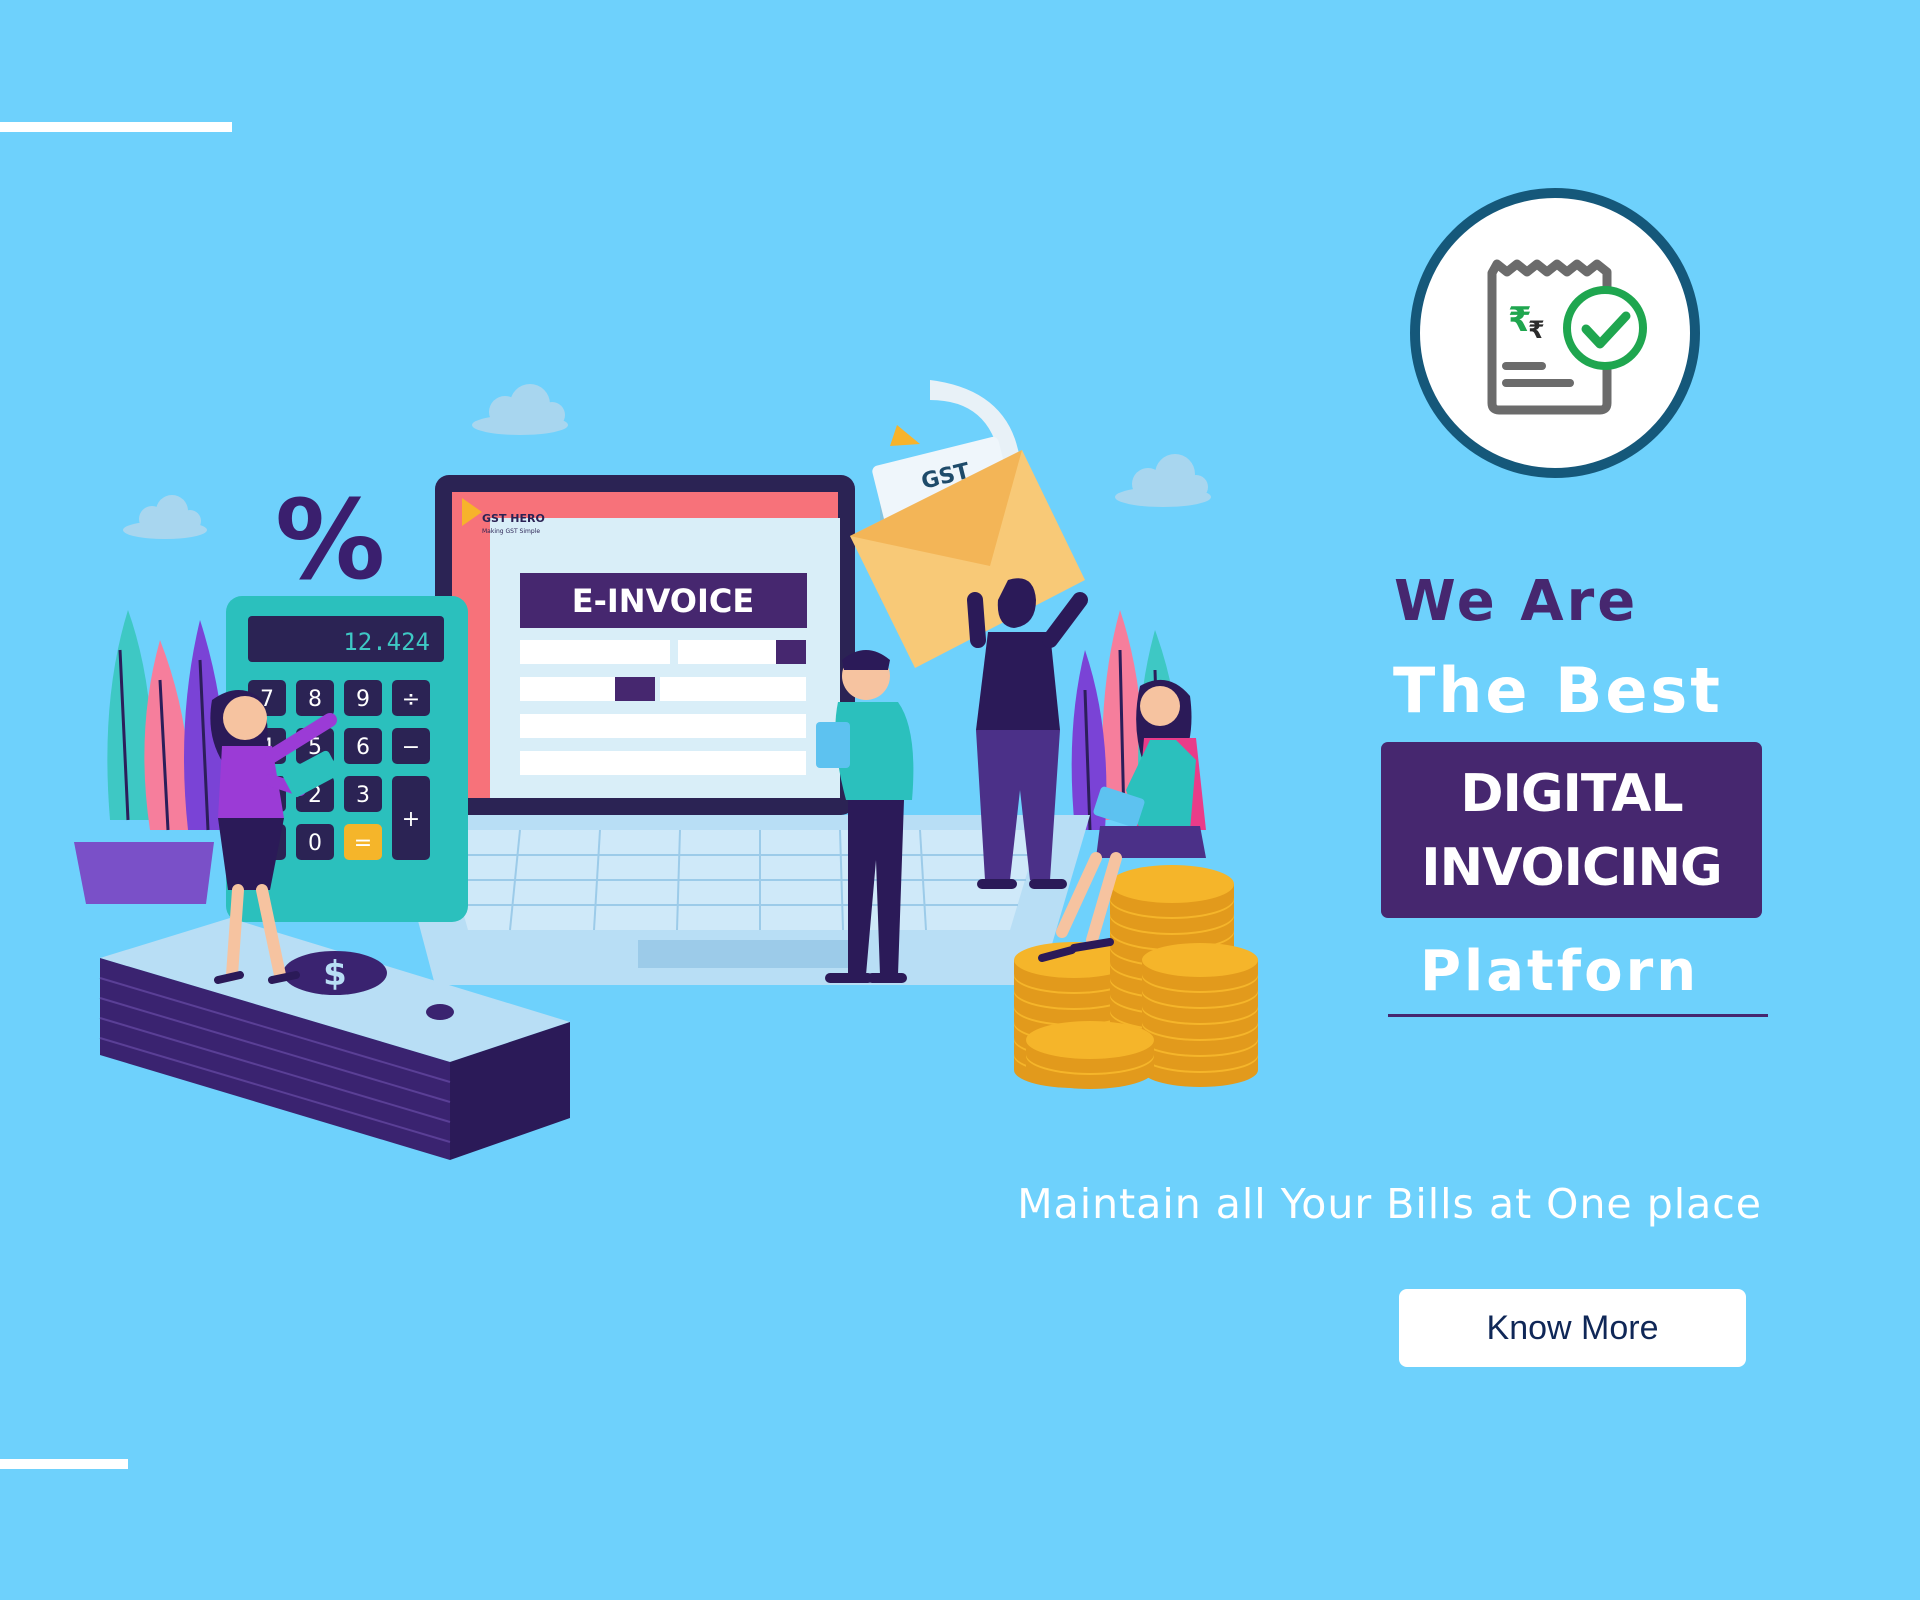 The width and height of the screenshot is (1920, 1600). Describe the element at coordinates (1516, 601) in the screenshot. I see `headline-line-1: We Are` at that location.